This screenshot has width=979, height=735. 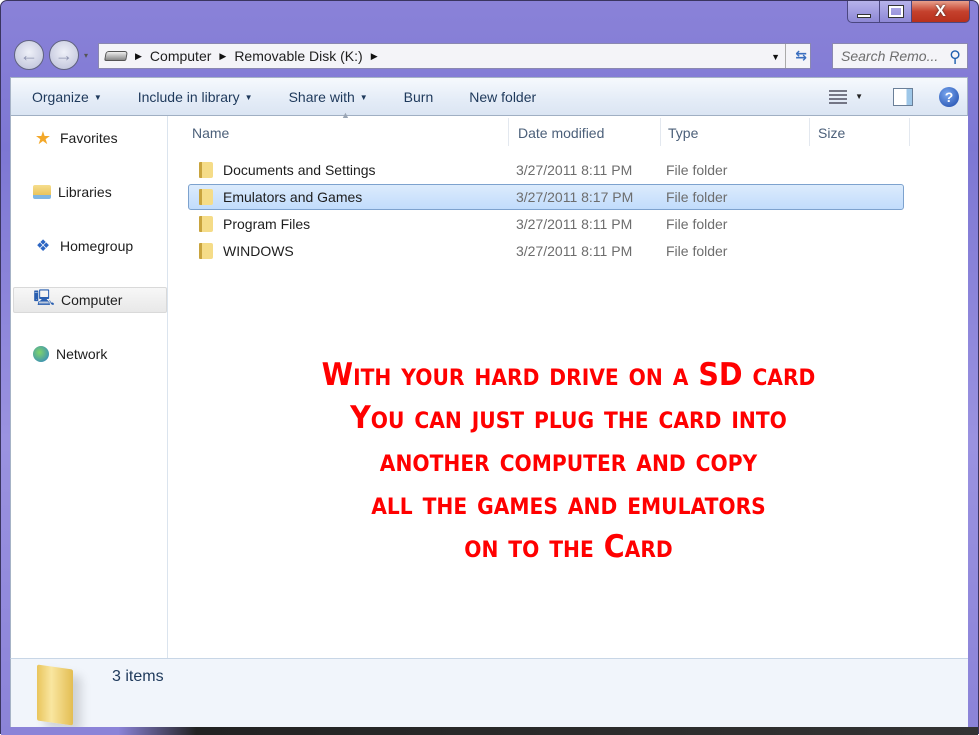 I want to click on address-divider, so click(x=785, y=56).